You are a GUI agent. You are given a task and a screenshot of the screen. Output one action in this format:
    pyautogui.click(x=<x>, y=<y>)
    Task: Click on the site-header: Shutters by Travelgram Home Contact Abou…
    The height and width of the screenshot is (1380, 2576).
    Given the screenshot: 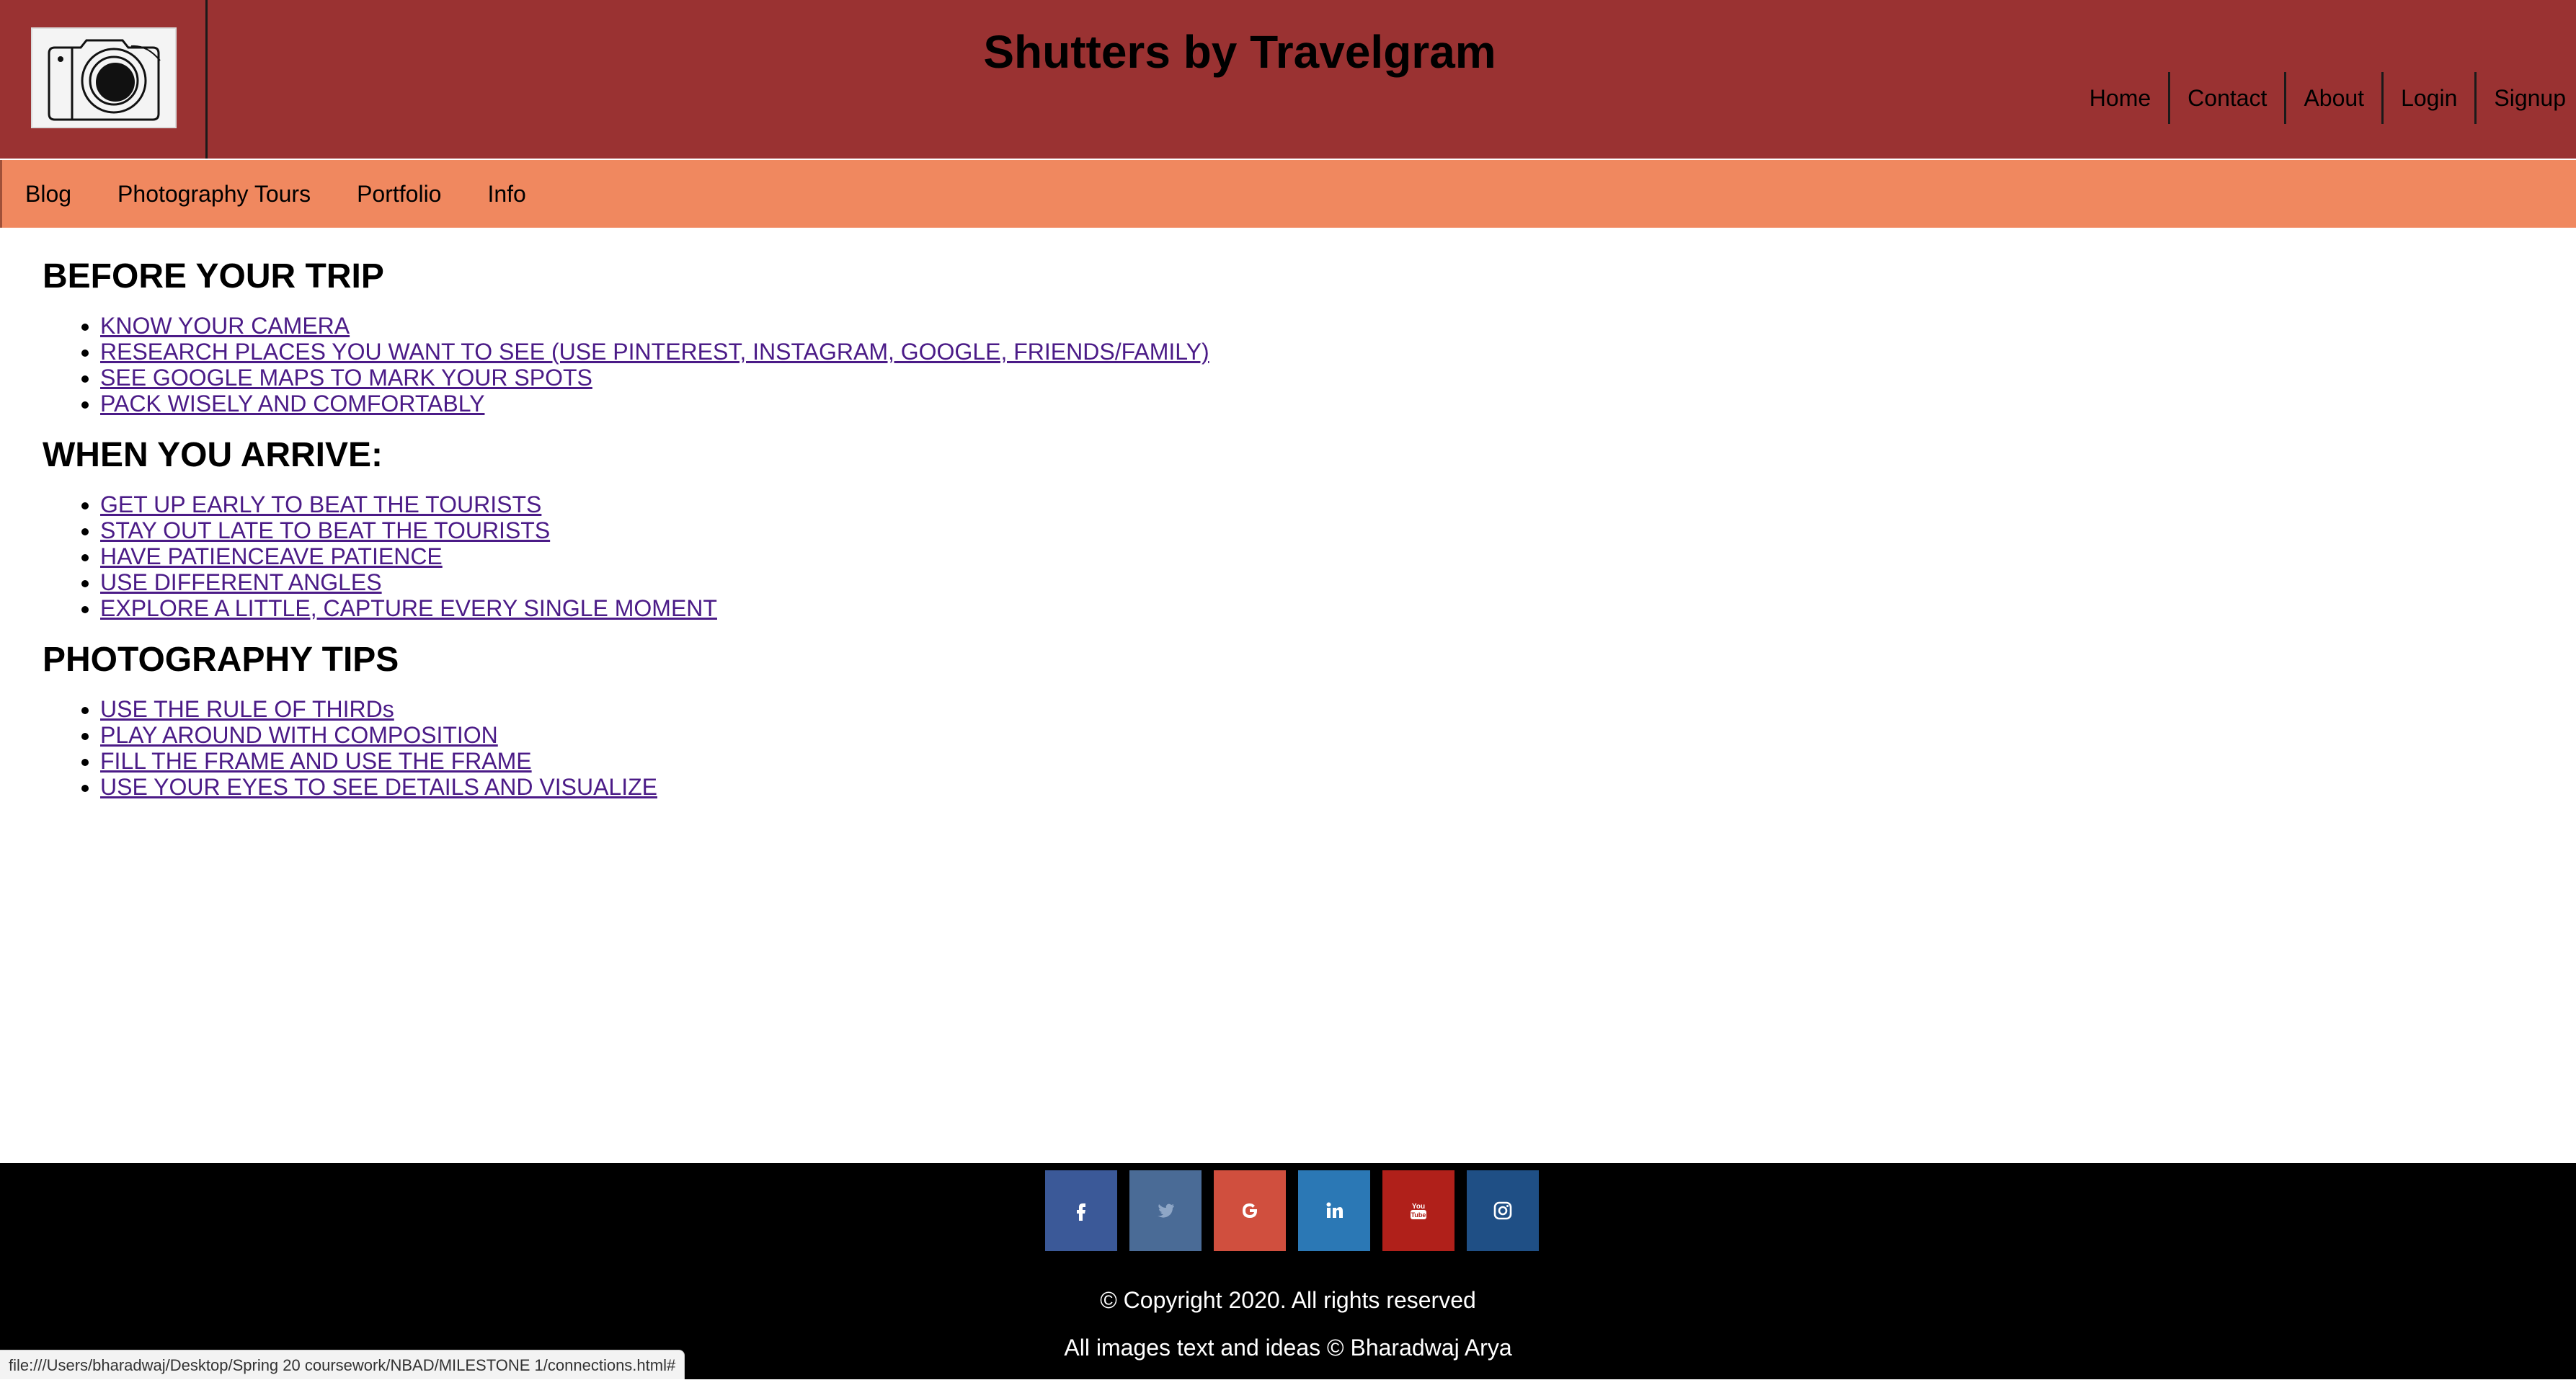 What is the action you would take?
    pyautogui.click(x=1288, y=79)
    